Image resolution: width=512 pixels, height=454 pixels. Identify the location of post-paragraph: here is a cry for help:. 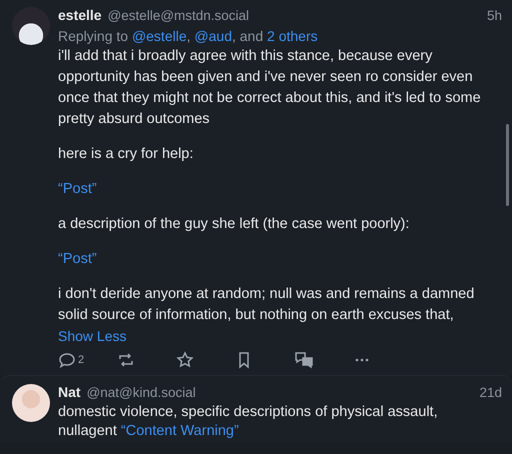
(126, 154).